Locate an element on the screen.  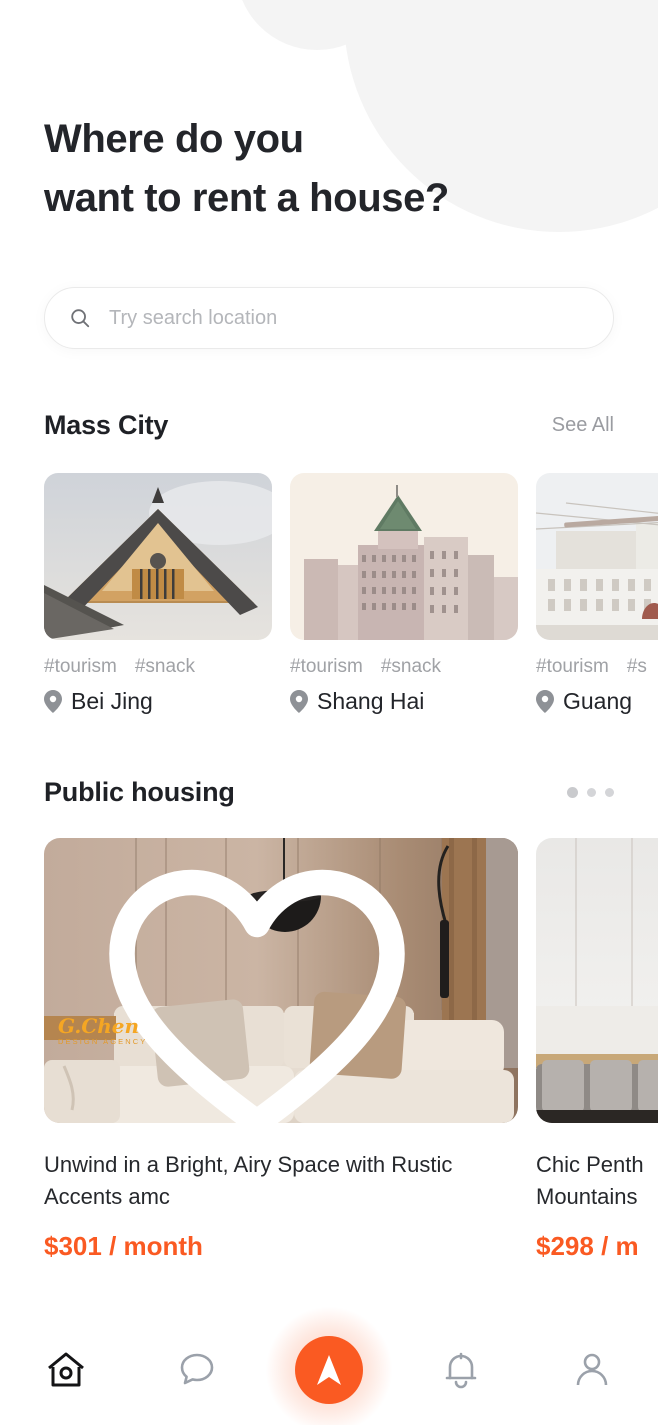
city-tag: #s is located at coordinates (636, 666).